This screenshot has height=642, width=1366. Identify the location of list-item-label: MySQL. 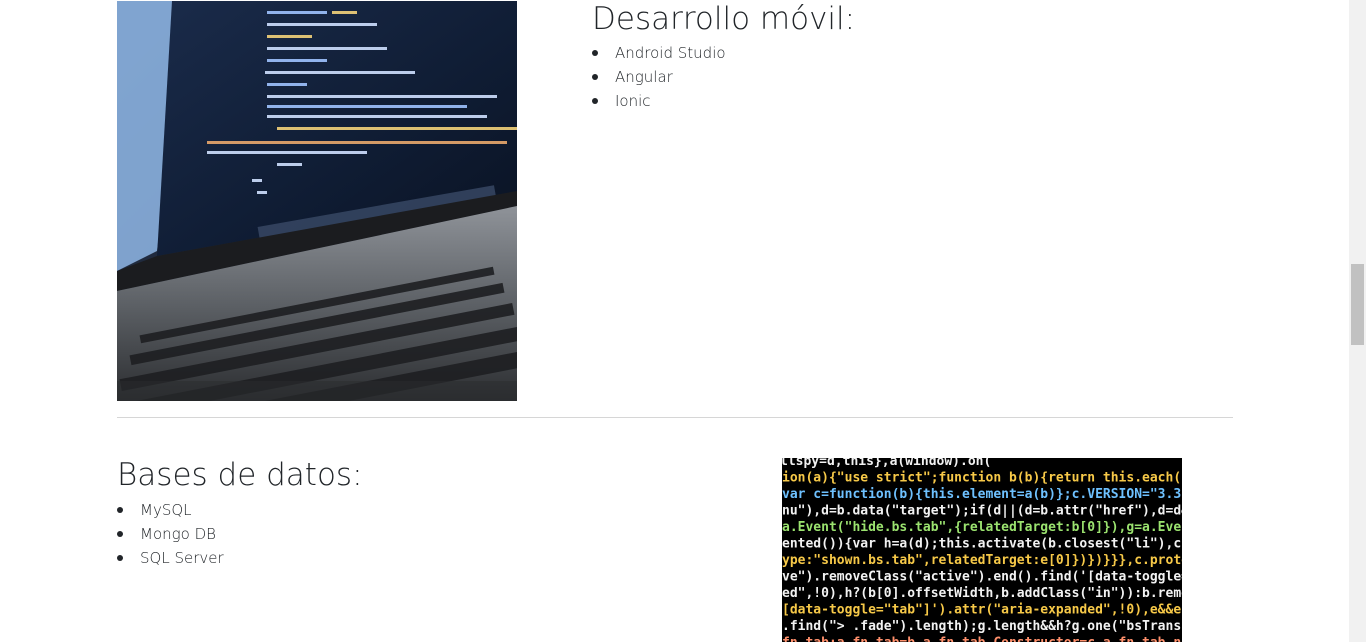
(166, 510).